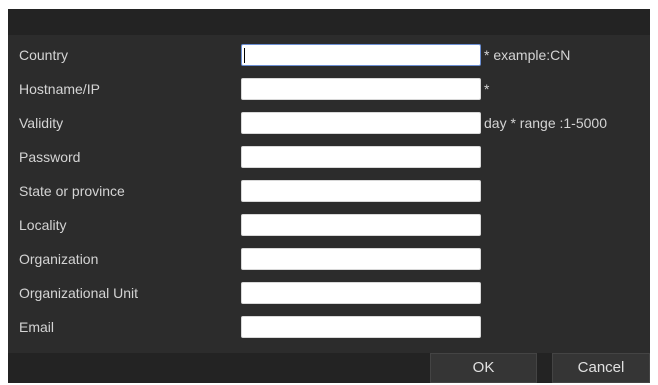 The width and height of the screenshot is (658, 385). I want to click on validity-label: Validity, so click(41, 123).